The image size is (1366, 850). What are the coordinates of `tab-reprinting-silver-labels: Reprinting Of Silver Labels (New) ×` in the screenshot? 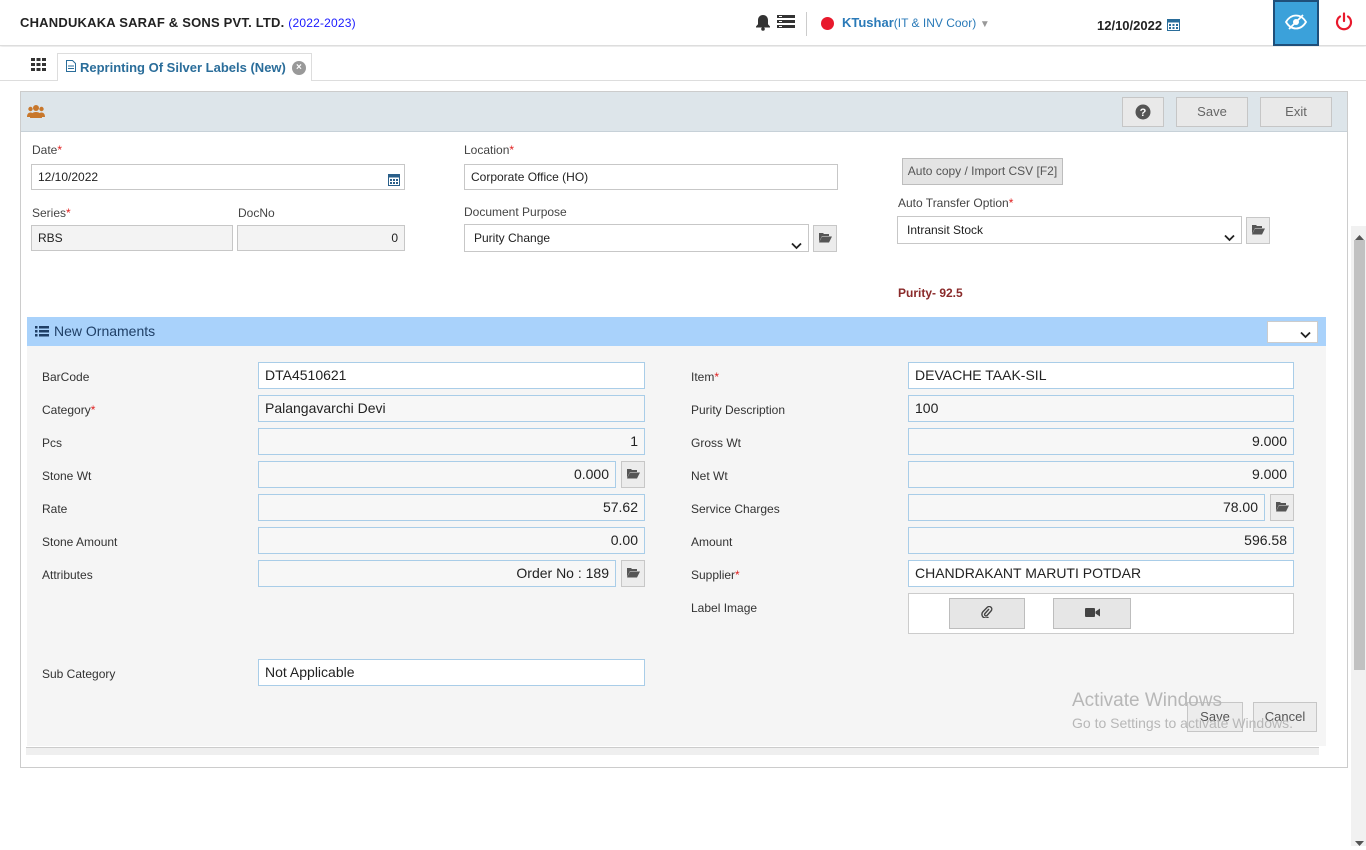 It's located at (184, 67).